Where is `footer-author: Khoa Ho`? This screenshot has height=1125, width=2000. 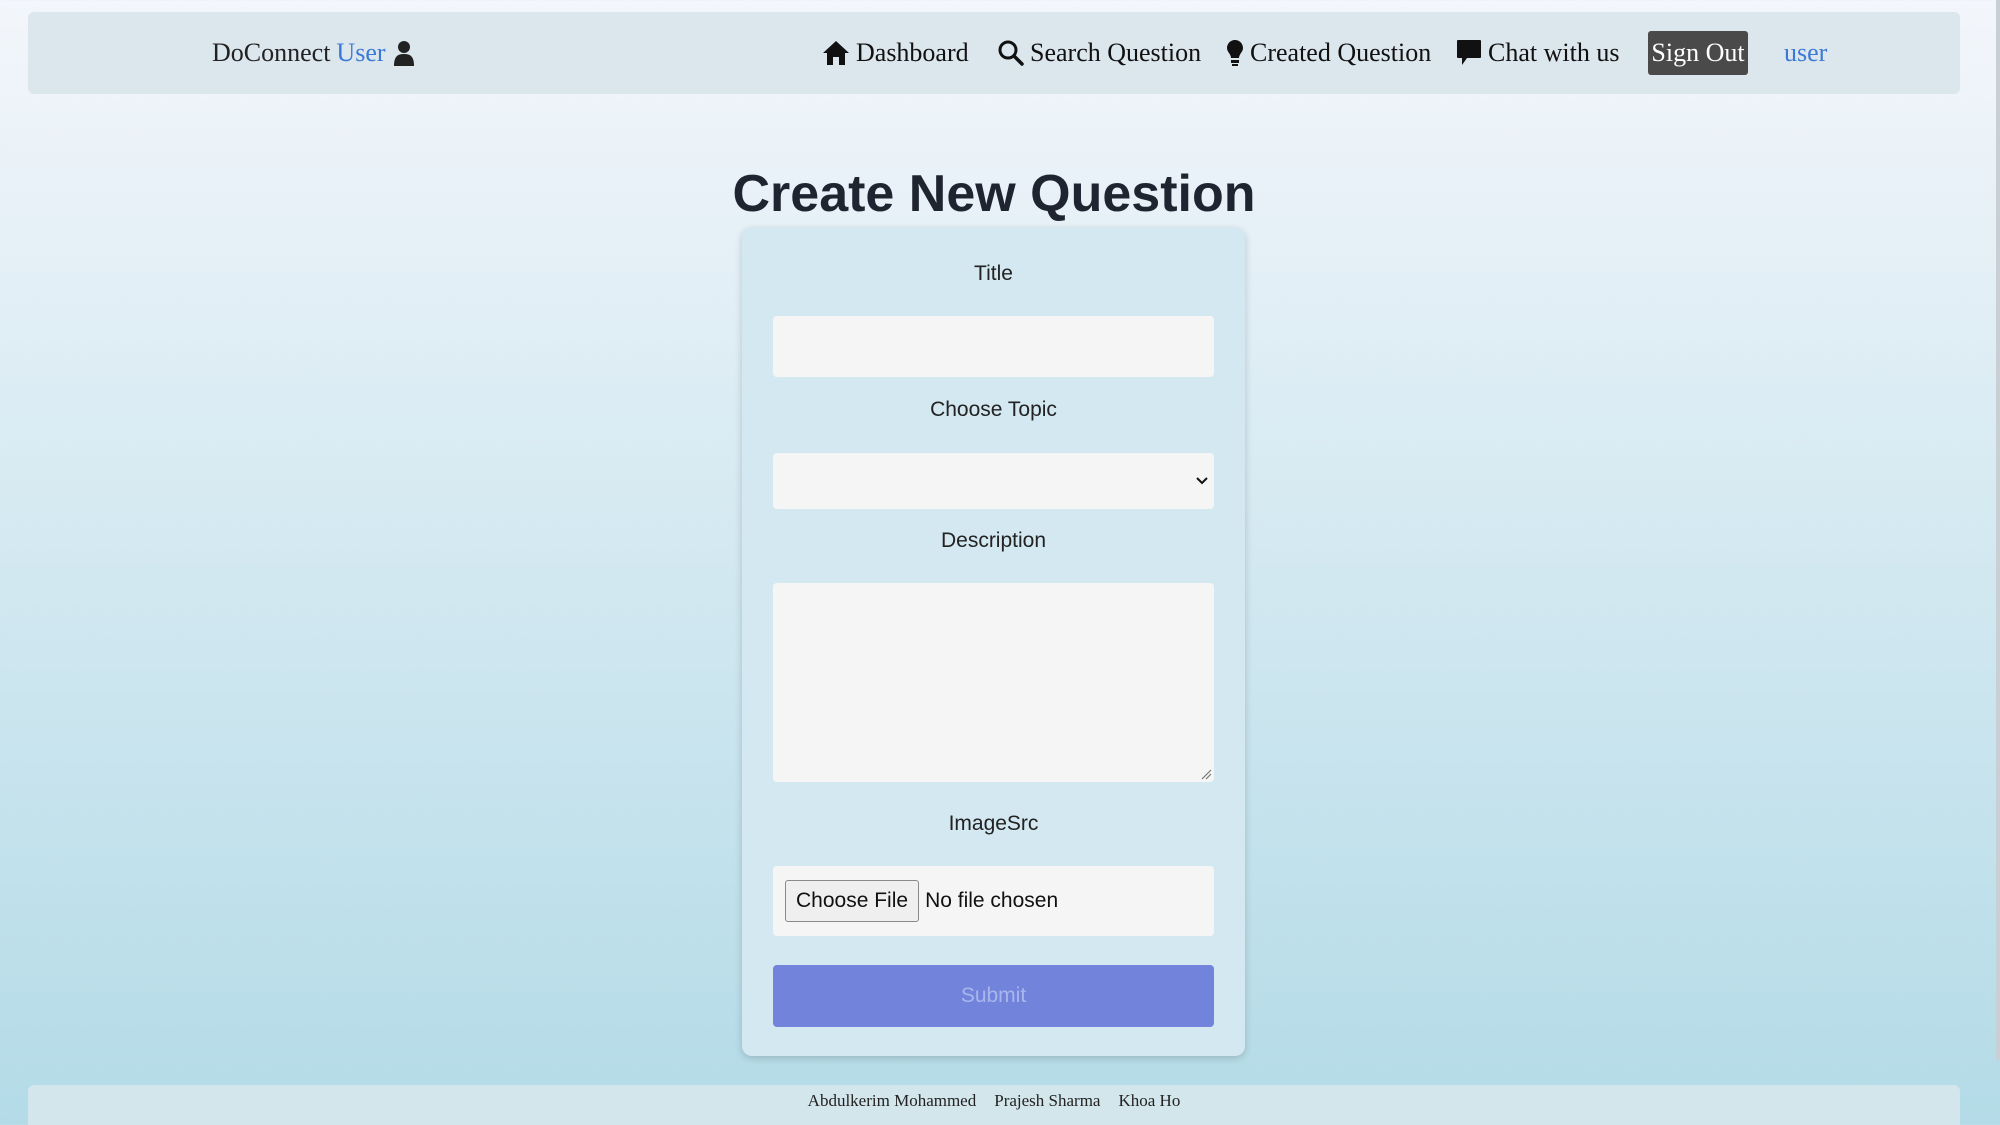 footer-author: Khoa Ho is located at coordinates (1149, 1100).